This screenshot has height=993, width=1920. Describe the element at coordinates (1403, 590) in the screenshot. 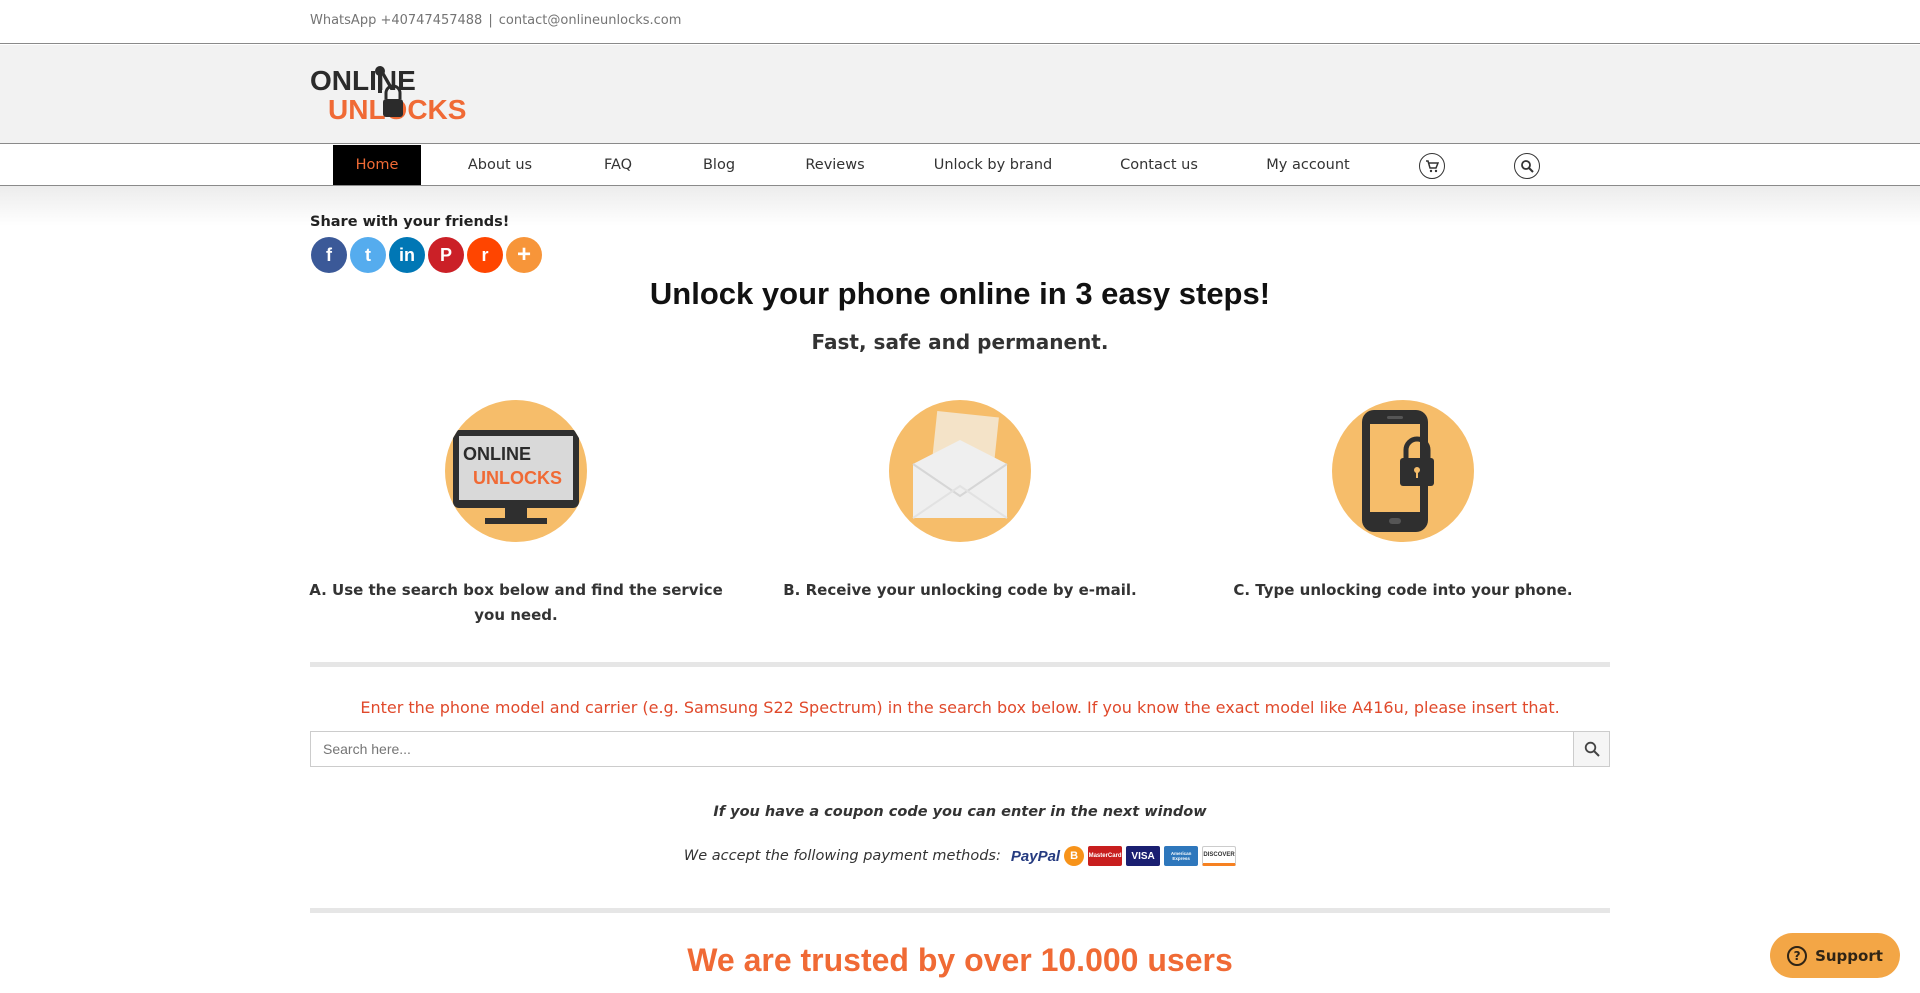

I see `step-c-text: C. Type unlocking code into your phone.` at that location.